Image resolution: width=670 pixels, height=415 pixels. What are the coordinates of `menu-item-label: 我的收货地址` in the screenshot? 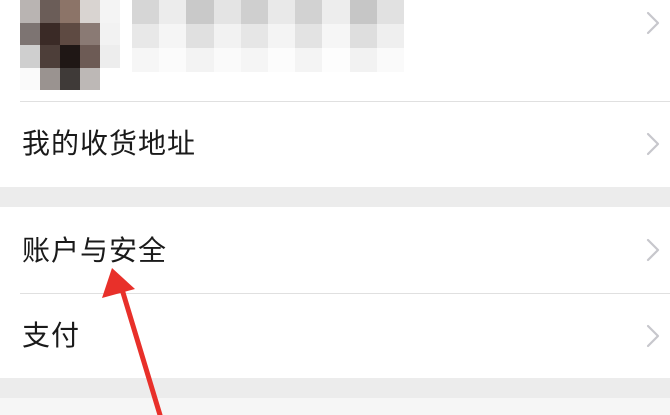 It's located at (109, 143).